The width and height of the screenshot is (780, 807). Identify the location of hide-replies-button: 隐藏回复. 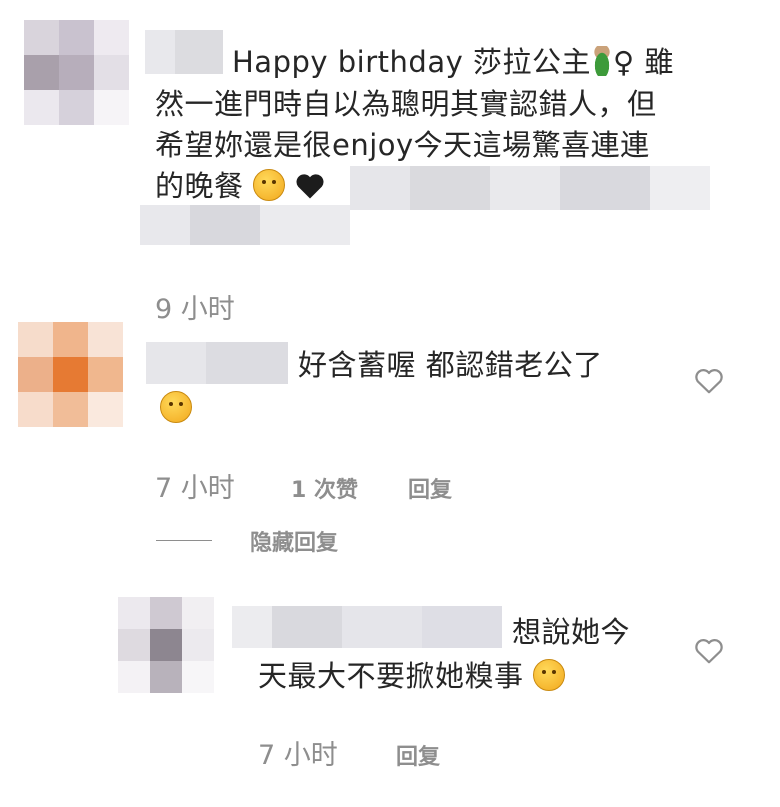
(294, 541).